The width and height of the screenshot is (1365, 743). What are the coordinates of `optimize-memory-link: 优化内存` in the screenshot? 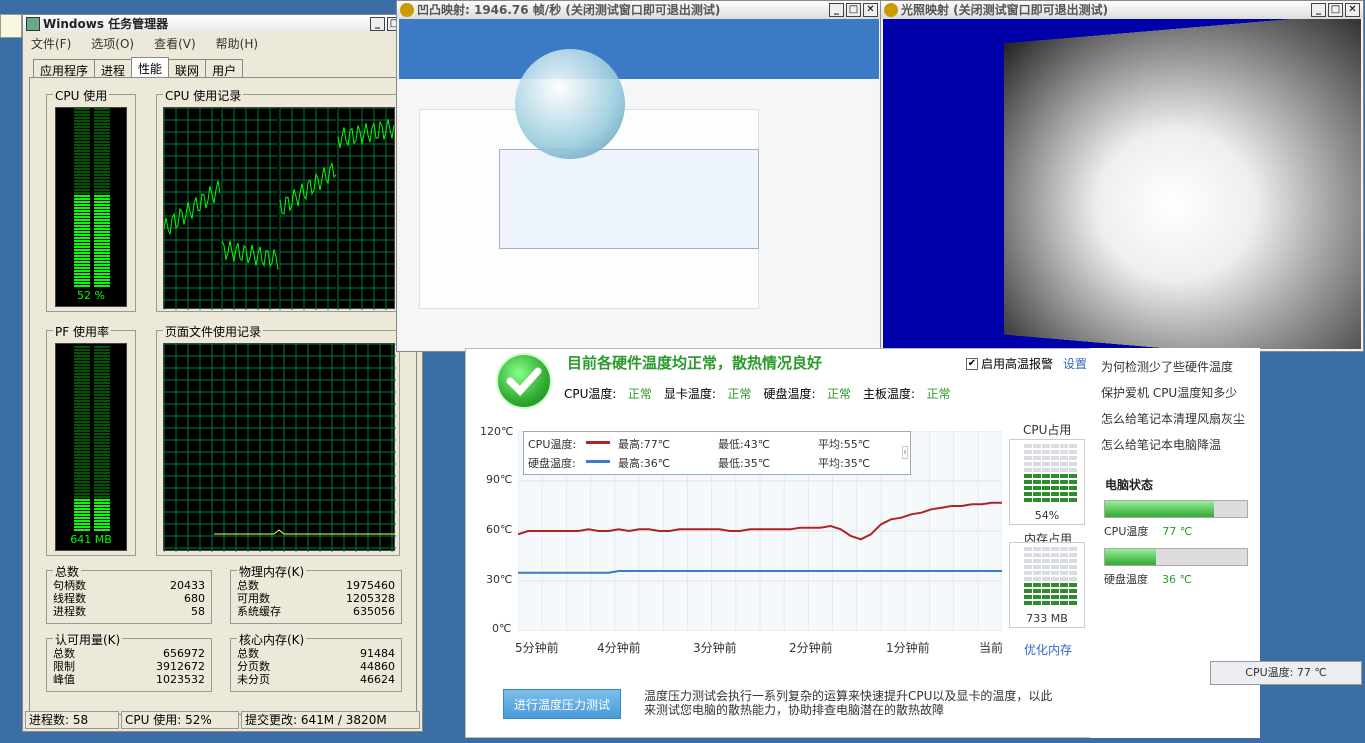 It's located at (1048, 649).